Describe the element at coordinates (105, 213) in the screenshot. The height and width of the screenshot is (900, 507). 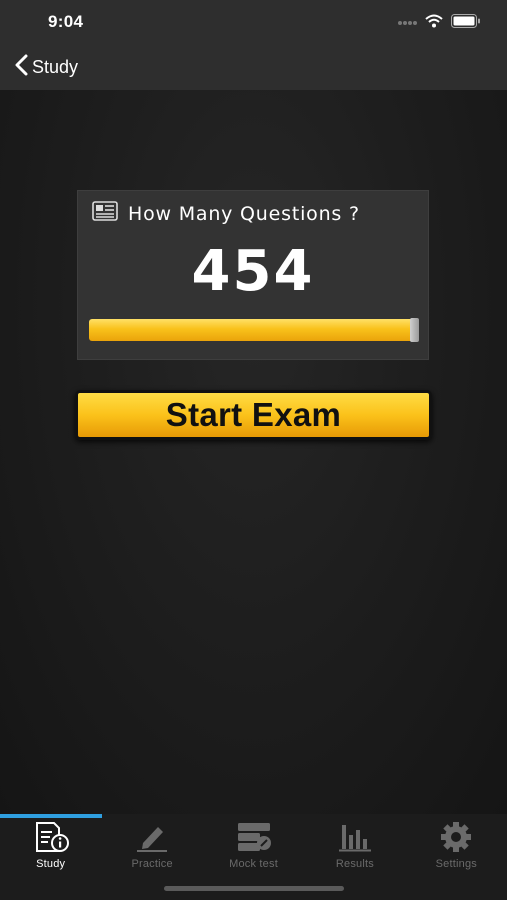
I see `newspaper-icon` at that location.